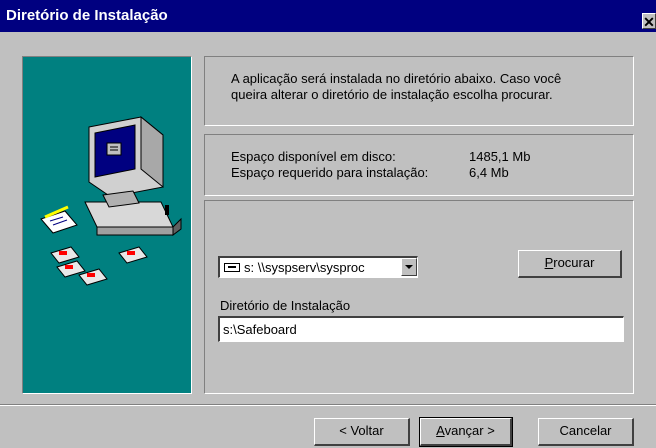 Image resolution: width=656 pixels, height=448 pixels. I want to click on back-label: < Voltar, so click(361, 430).